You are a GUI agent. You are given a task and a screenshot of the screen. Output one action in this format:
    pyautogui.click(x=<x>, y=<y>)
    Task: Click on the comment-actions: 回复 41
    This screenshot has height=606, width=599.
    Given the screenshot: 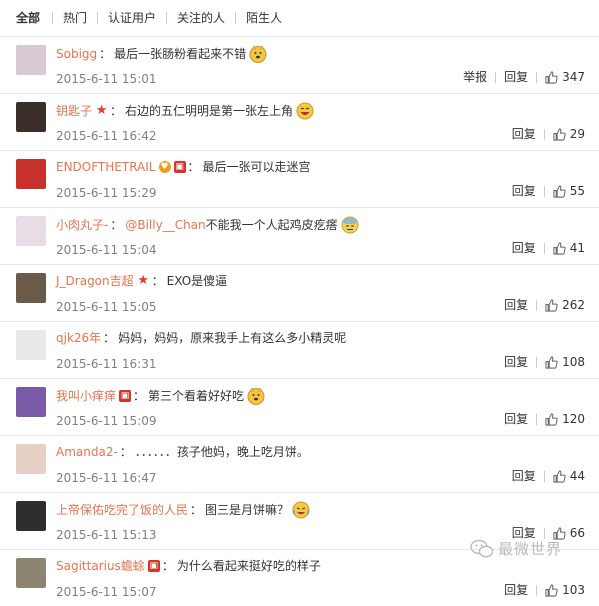 What is the action you would take?
    pyautogui.click(x=544, y=248)
    